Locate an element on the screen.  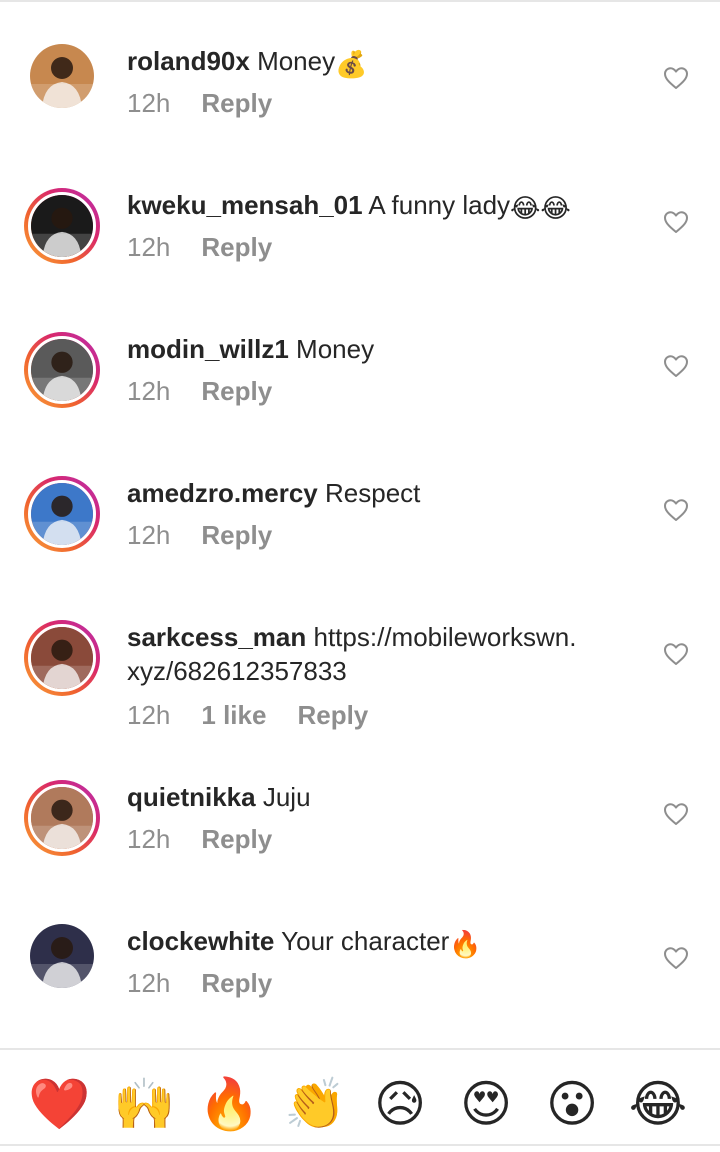
comment-emoji: 🔥 is located at coordinates (465, 944).